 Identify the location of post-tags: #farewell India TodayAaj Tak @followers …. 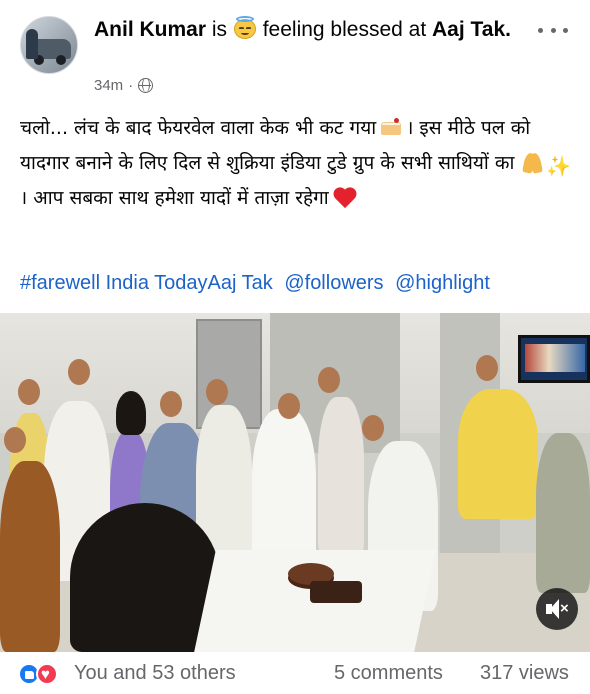
(258, 283).